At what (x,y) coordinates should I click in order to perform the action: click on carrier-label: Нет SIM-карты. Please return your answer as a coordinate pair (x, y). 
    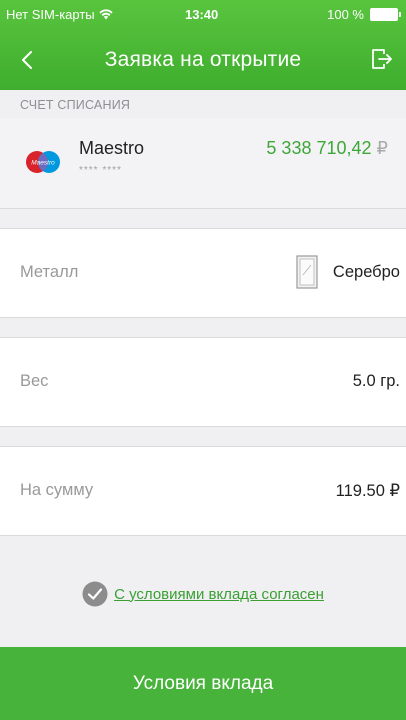
    Looking at the image, I should click on (50, 14).